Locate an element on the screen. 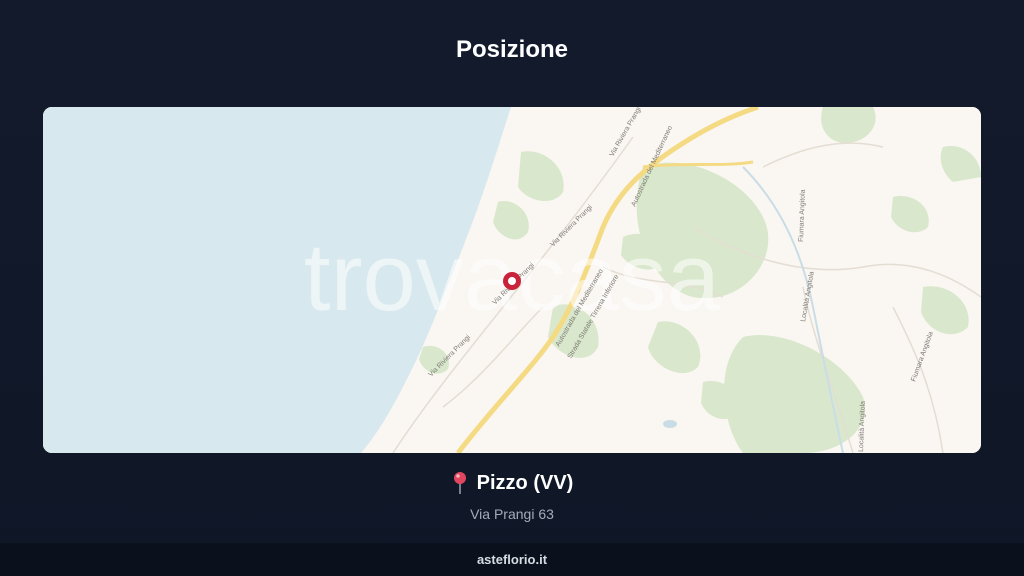 This screenshot has height=576, width=1024. location-info: Pizzo (VV) Via Prangi 63 is located at coordinates (512, 496).